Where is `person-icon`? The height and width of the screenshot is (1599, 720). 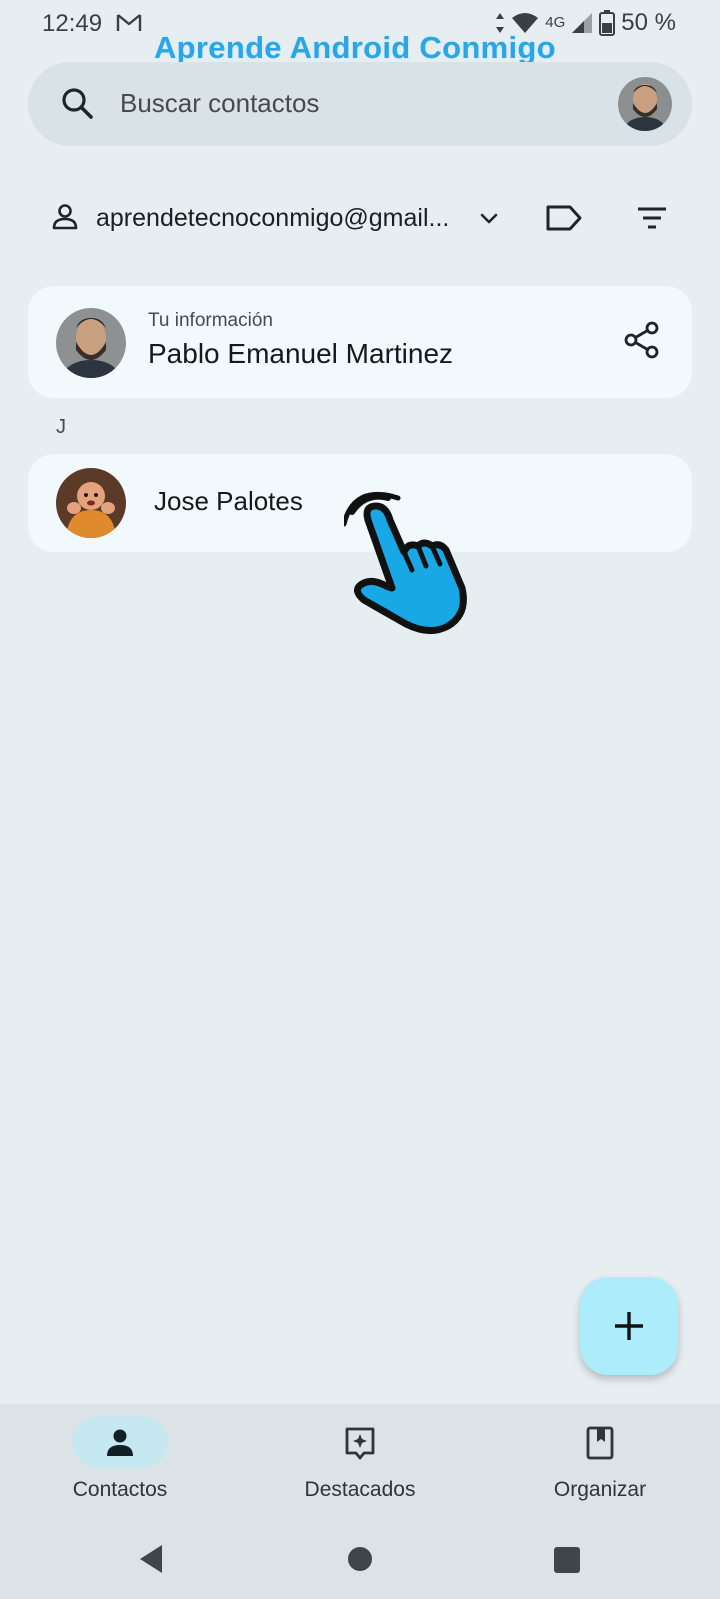
person-icon is located at coordinates (120, 1442).